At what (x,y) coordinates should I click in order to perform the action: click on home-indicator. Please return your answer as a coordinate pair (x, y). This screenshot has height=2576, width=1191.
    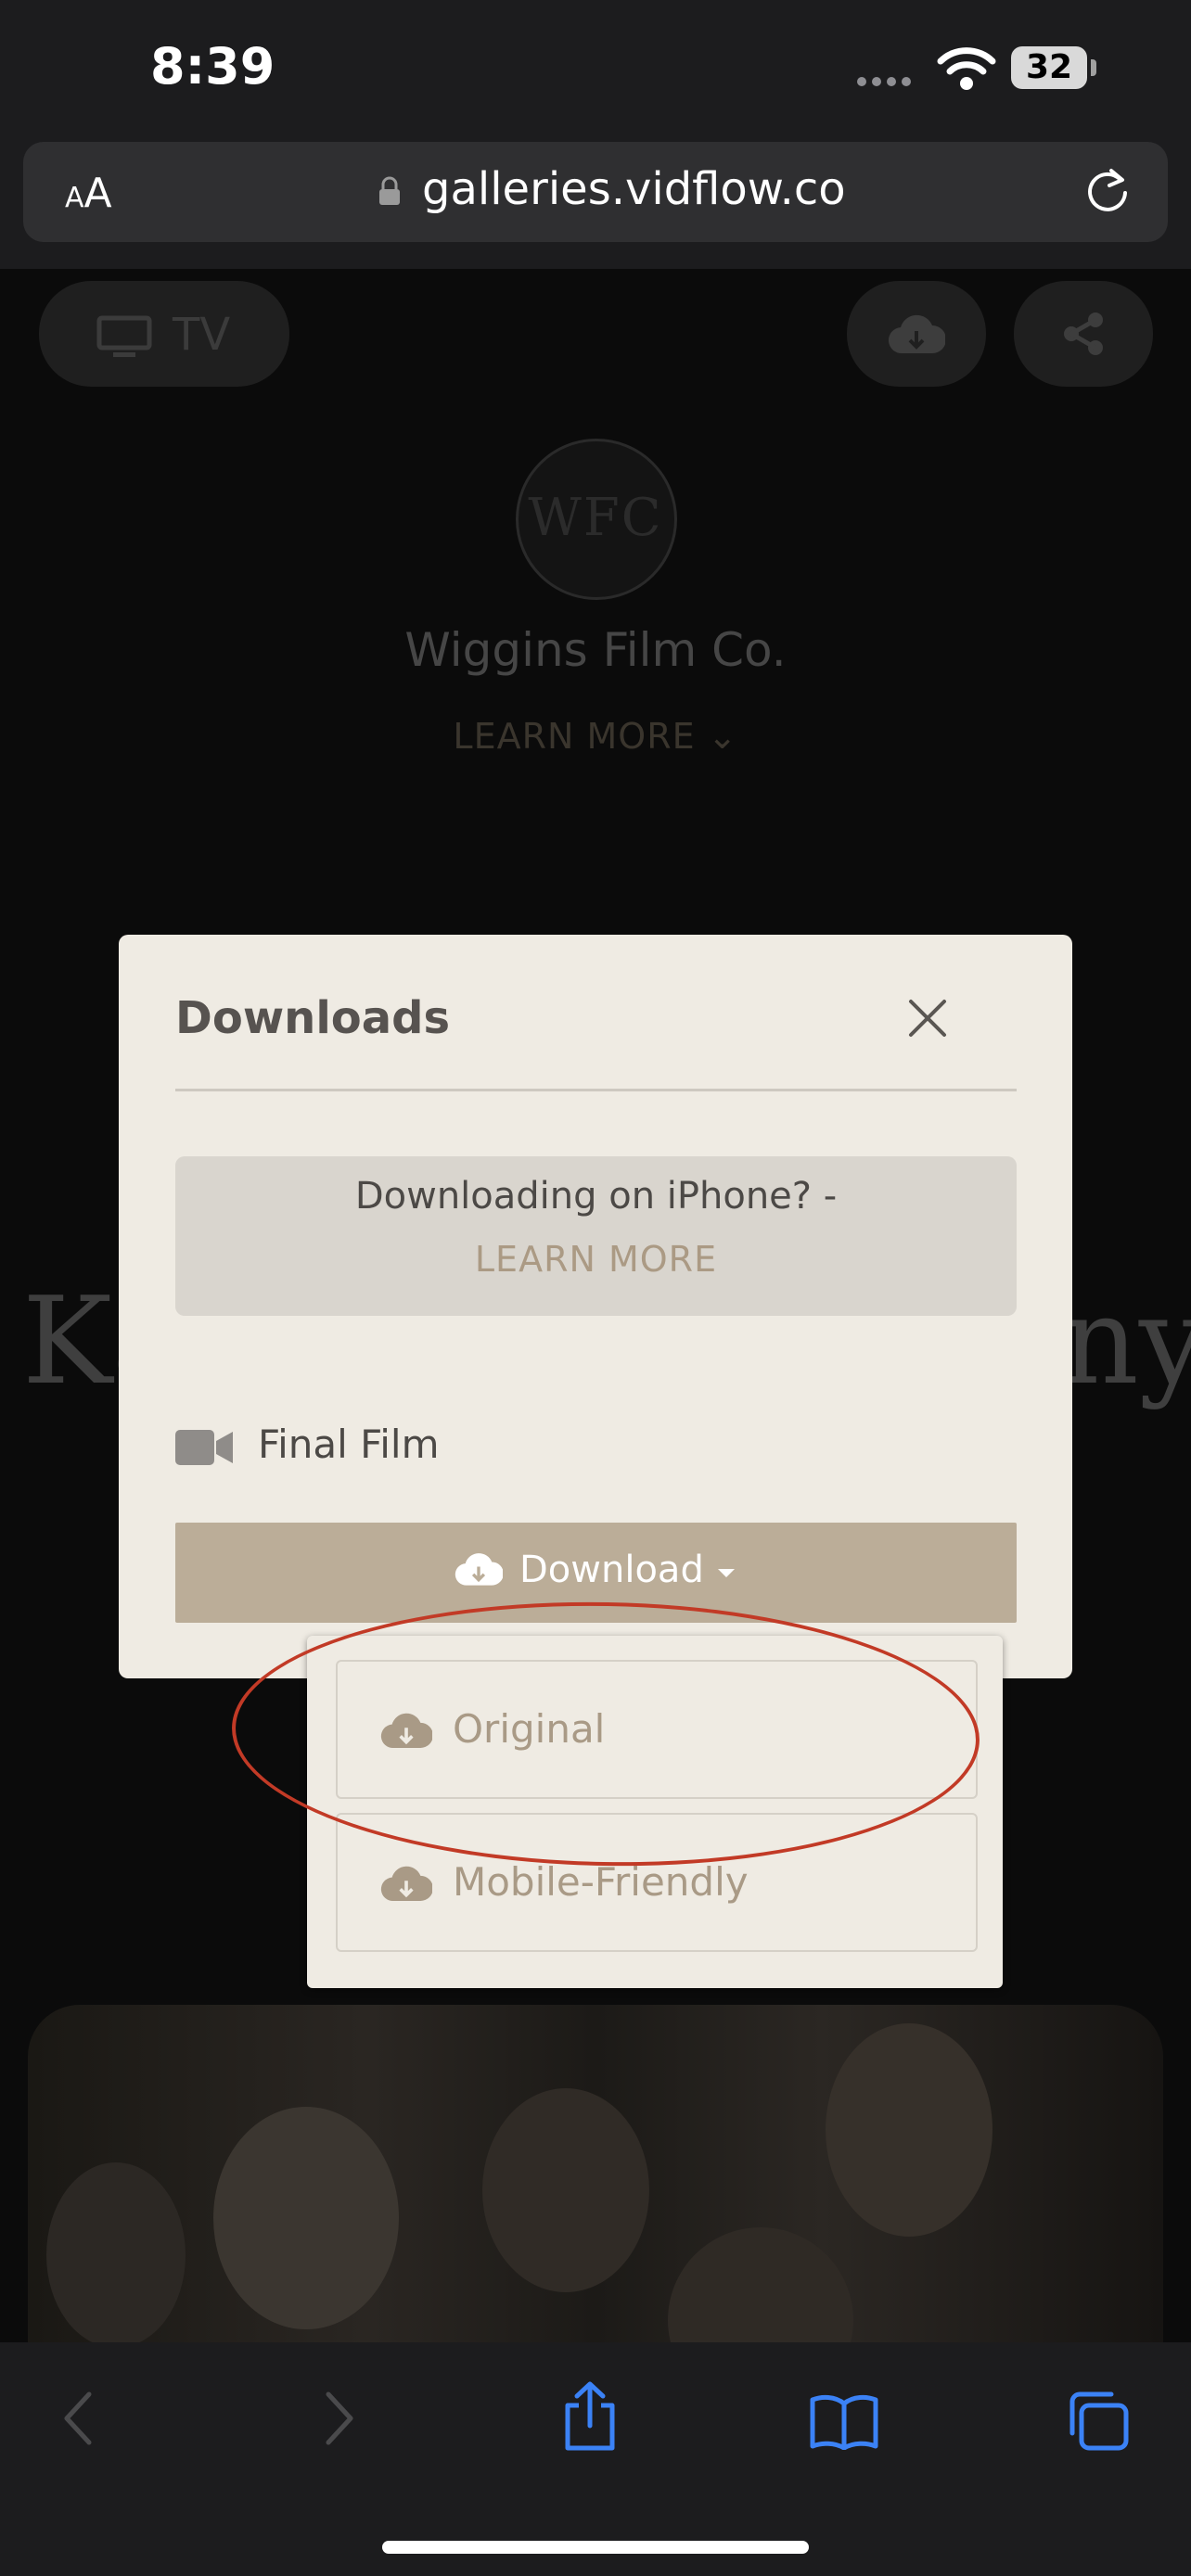
    Looking at the image, I should click on (595, 2547).